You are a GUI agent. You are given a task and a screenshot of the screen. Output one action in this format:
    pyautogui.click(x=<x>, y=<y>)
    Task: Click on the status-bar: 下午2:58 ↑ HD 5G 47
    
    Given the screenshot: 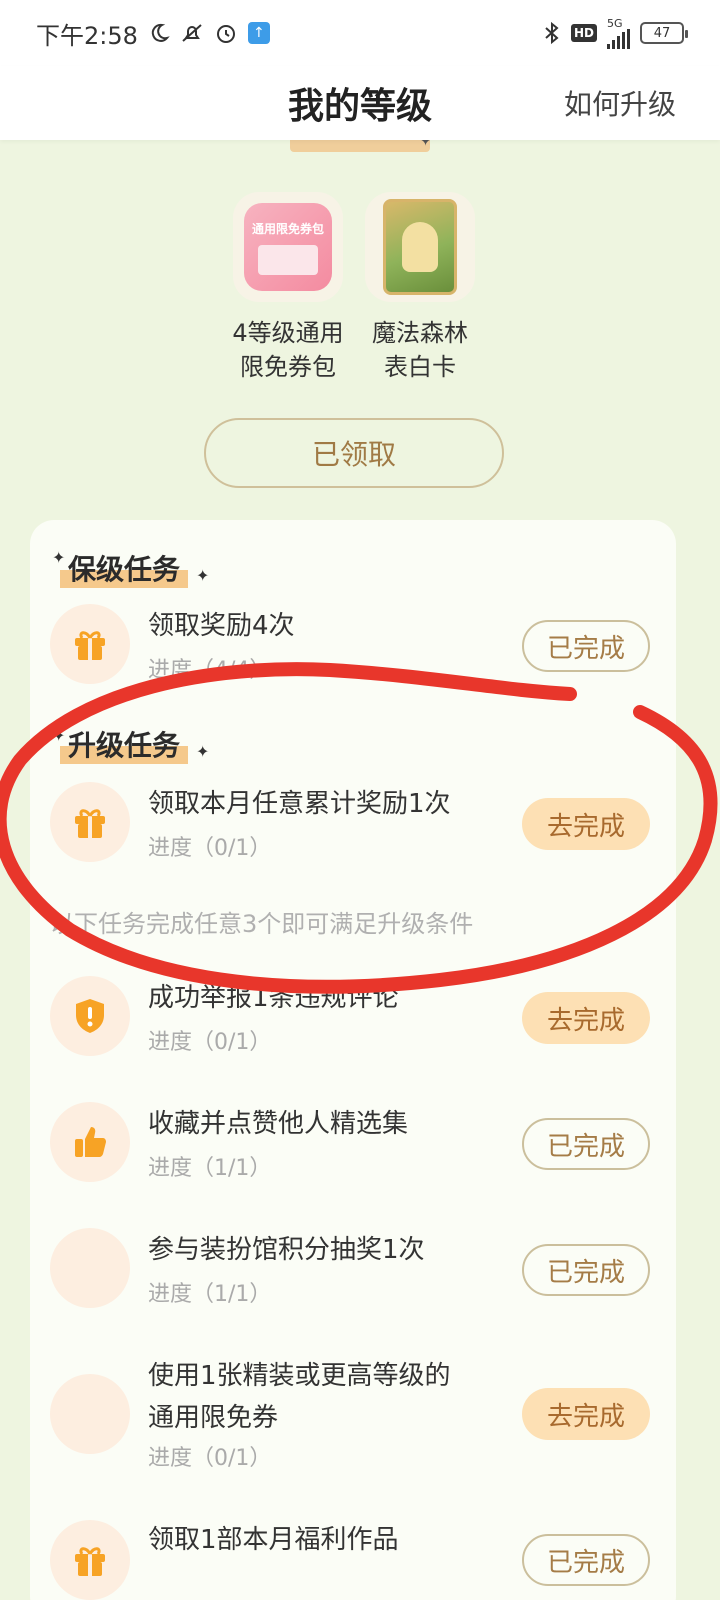 What is the action you would take?
    pyautogui.click(x=360, y=33)
    